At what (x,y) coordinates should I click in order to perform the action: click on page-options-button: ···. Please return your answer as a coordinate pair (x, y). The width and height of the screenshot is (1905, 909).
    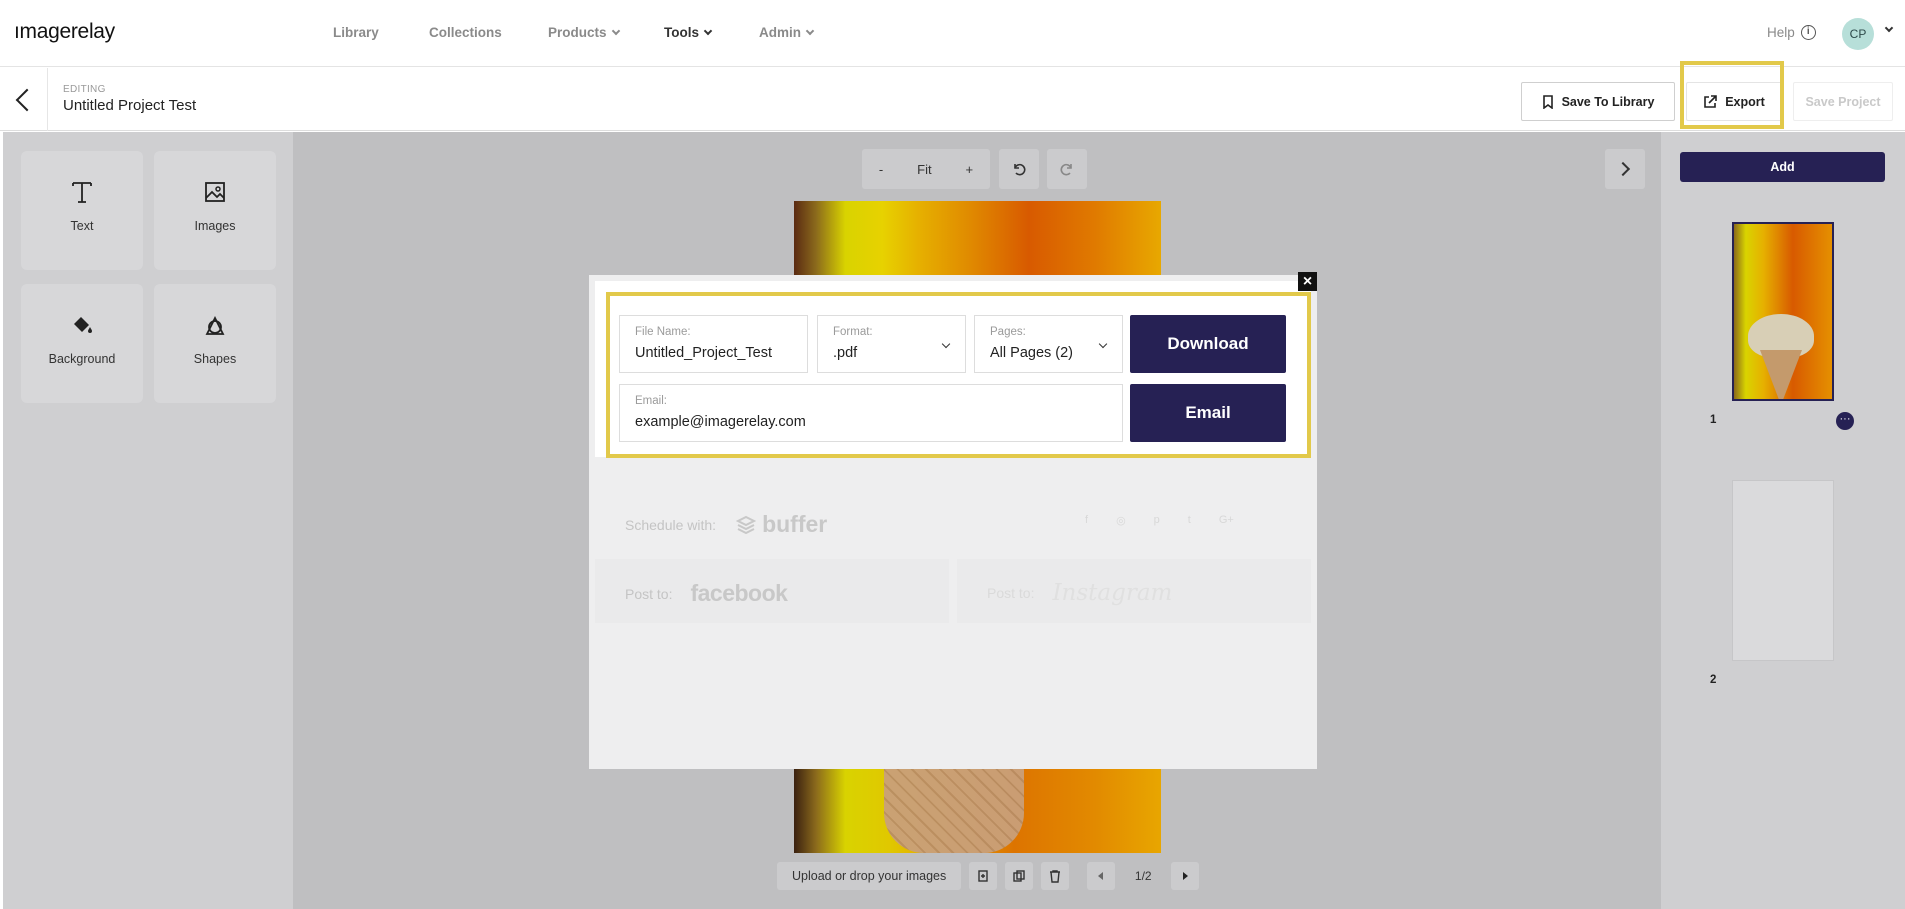
    Looking at the image, I should click on (1845, 421).